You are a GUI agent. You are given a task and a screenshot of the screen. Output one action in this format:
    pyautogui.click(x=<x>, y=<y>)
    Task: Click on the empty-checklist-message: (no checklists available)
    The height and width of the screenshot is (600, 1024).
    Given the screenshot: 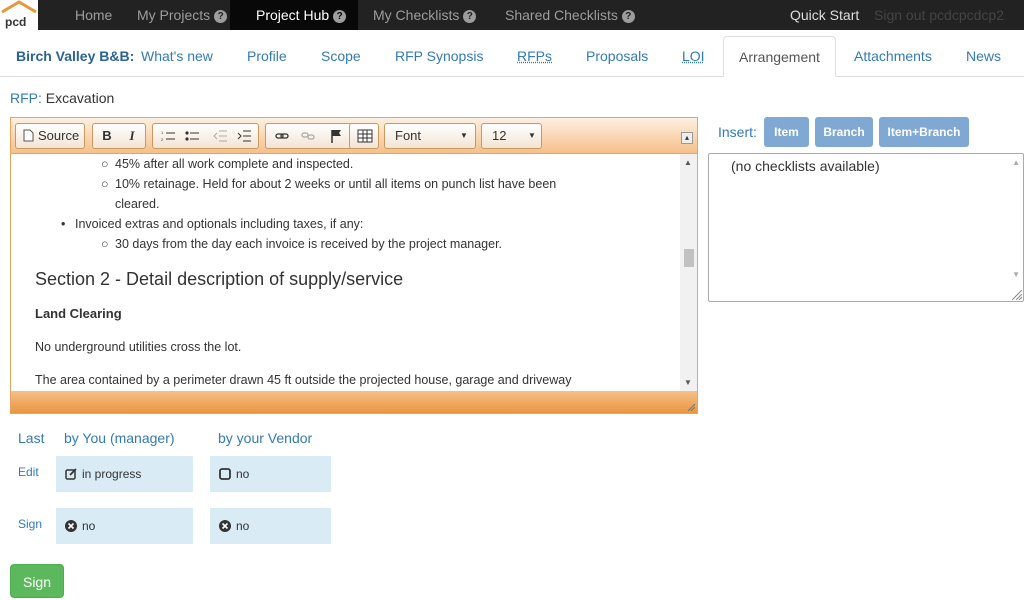 What is the action you would take?
    pyautogui.click(x=805, y=166)
    